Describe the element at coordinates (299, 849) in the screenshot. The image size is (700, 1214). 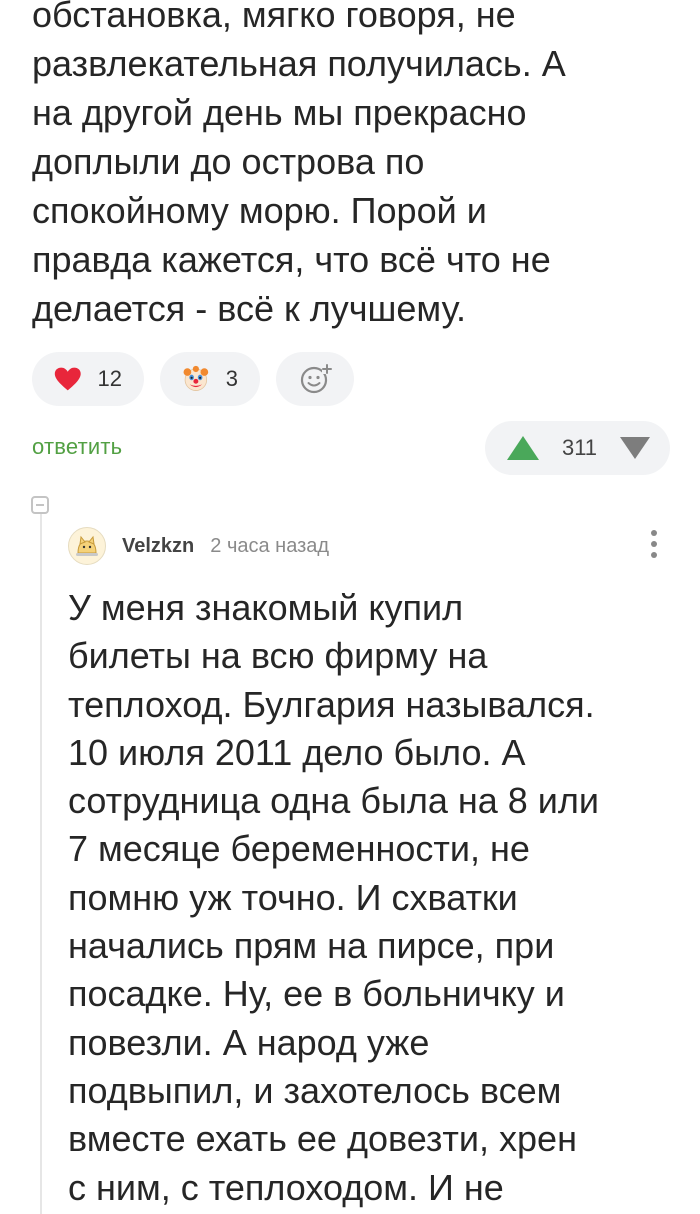
I see `comment-text-line: 7 месяце беременности, не` at that location.